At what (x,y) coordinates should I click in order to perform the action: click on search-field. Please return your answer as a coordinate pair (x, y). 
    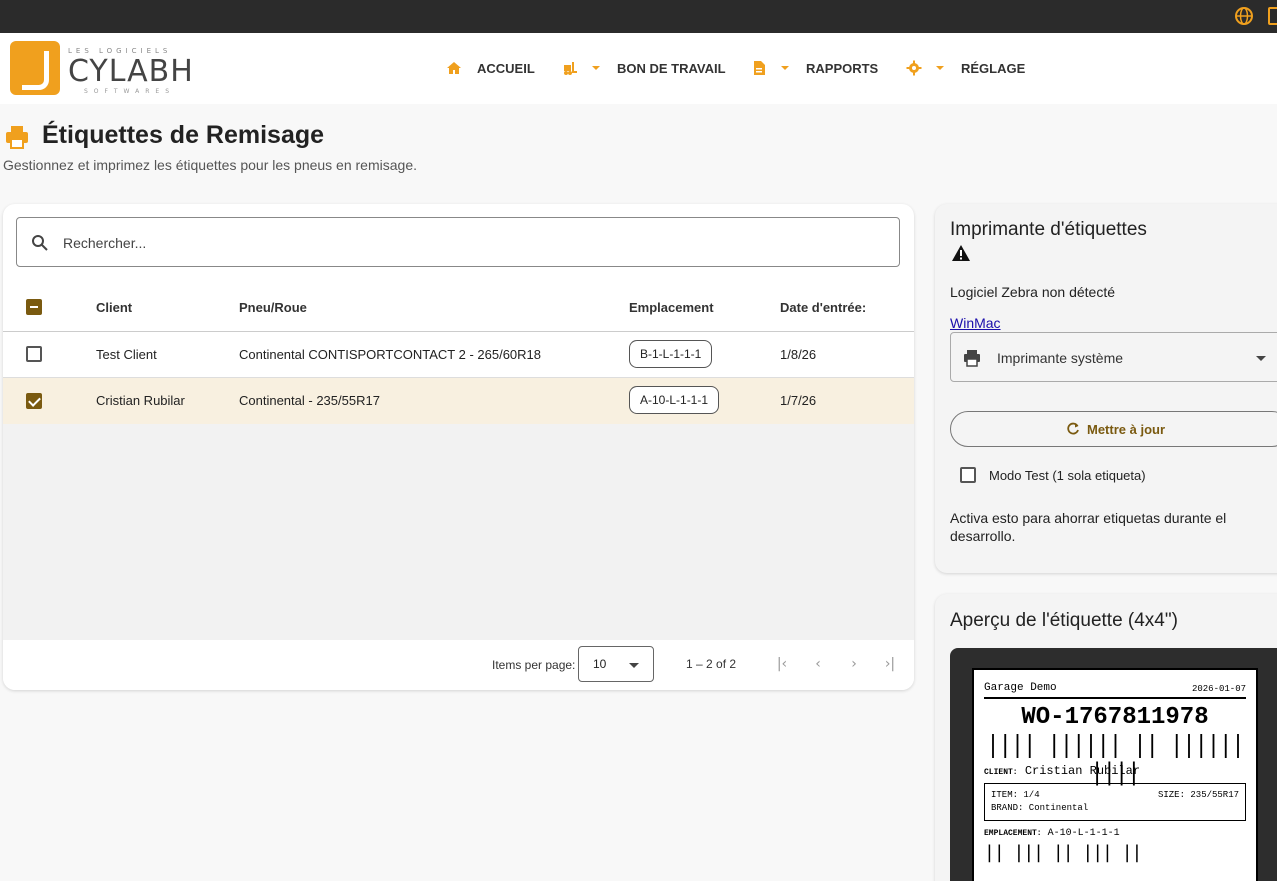
    Looking at the image, I should click on (458, 242).